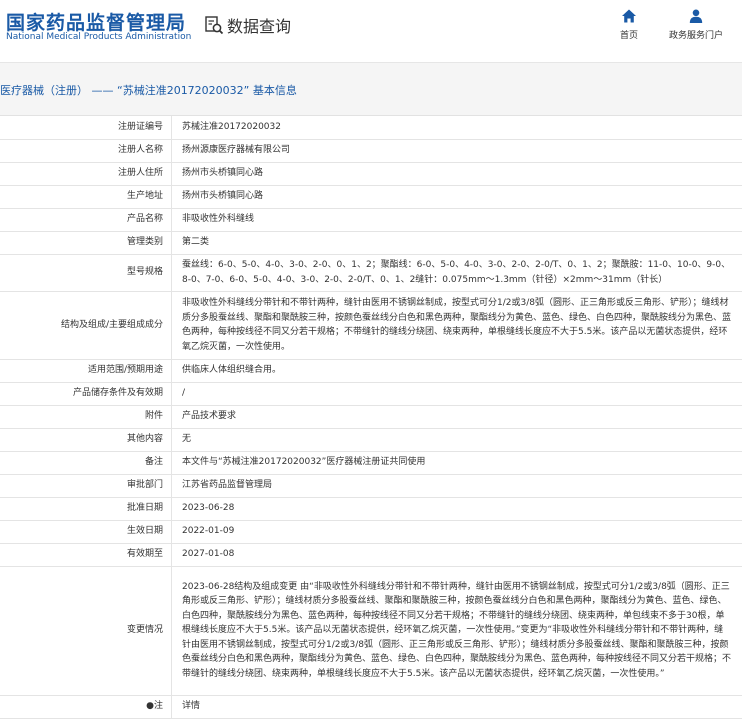 The image size is (742, 724). I want to click on field-label: 结构及组成/主要组成成分, so click(86, 325).